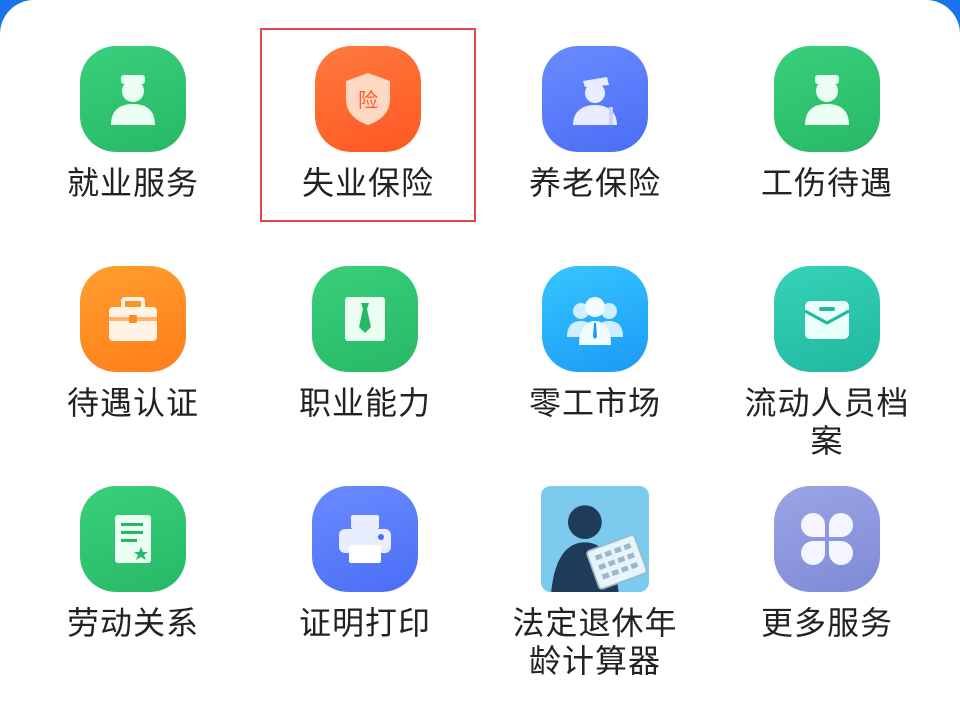  I want to click on service-pension-insurance: 养老保险, so click(595, 135).